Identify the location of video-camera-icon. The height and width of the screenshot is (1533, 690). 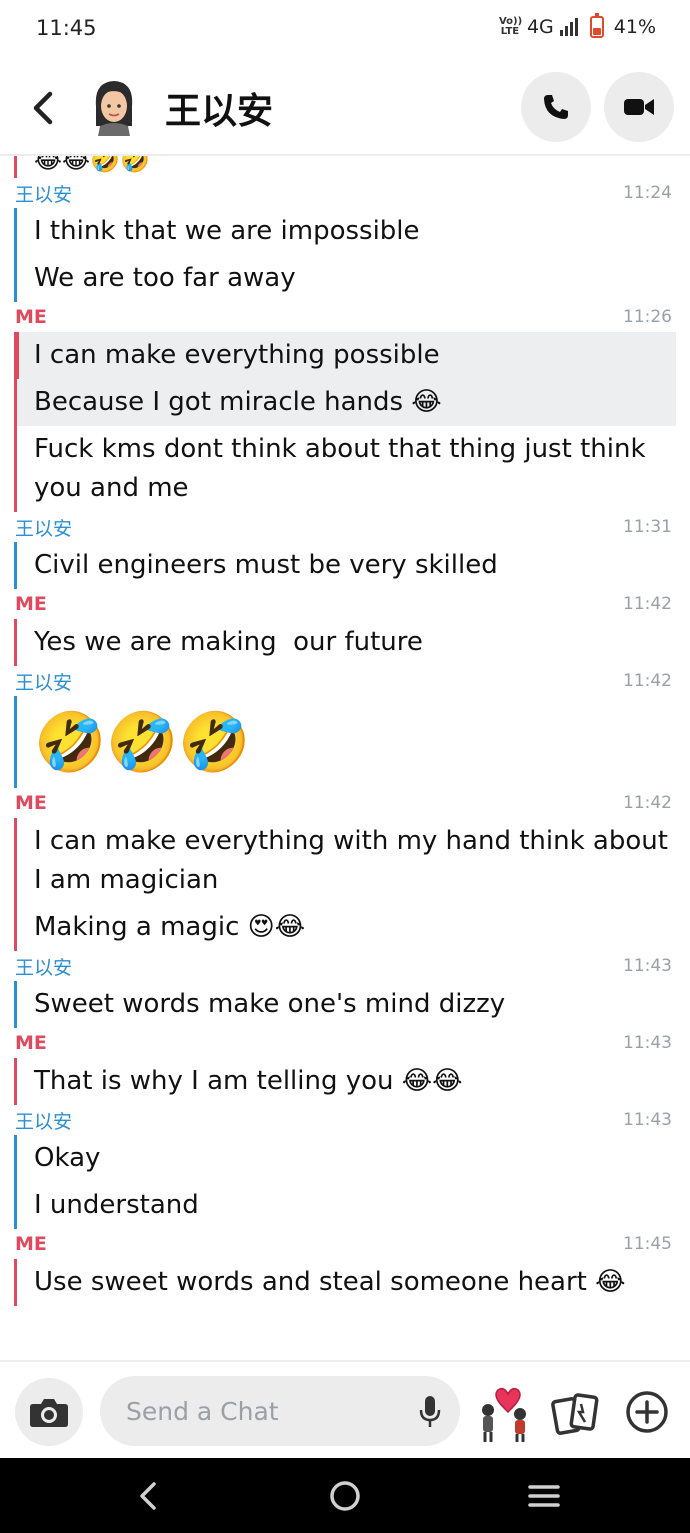
(639, 107).